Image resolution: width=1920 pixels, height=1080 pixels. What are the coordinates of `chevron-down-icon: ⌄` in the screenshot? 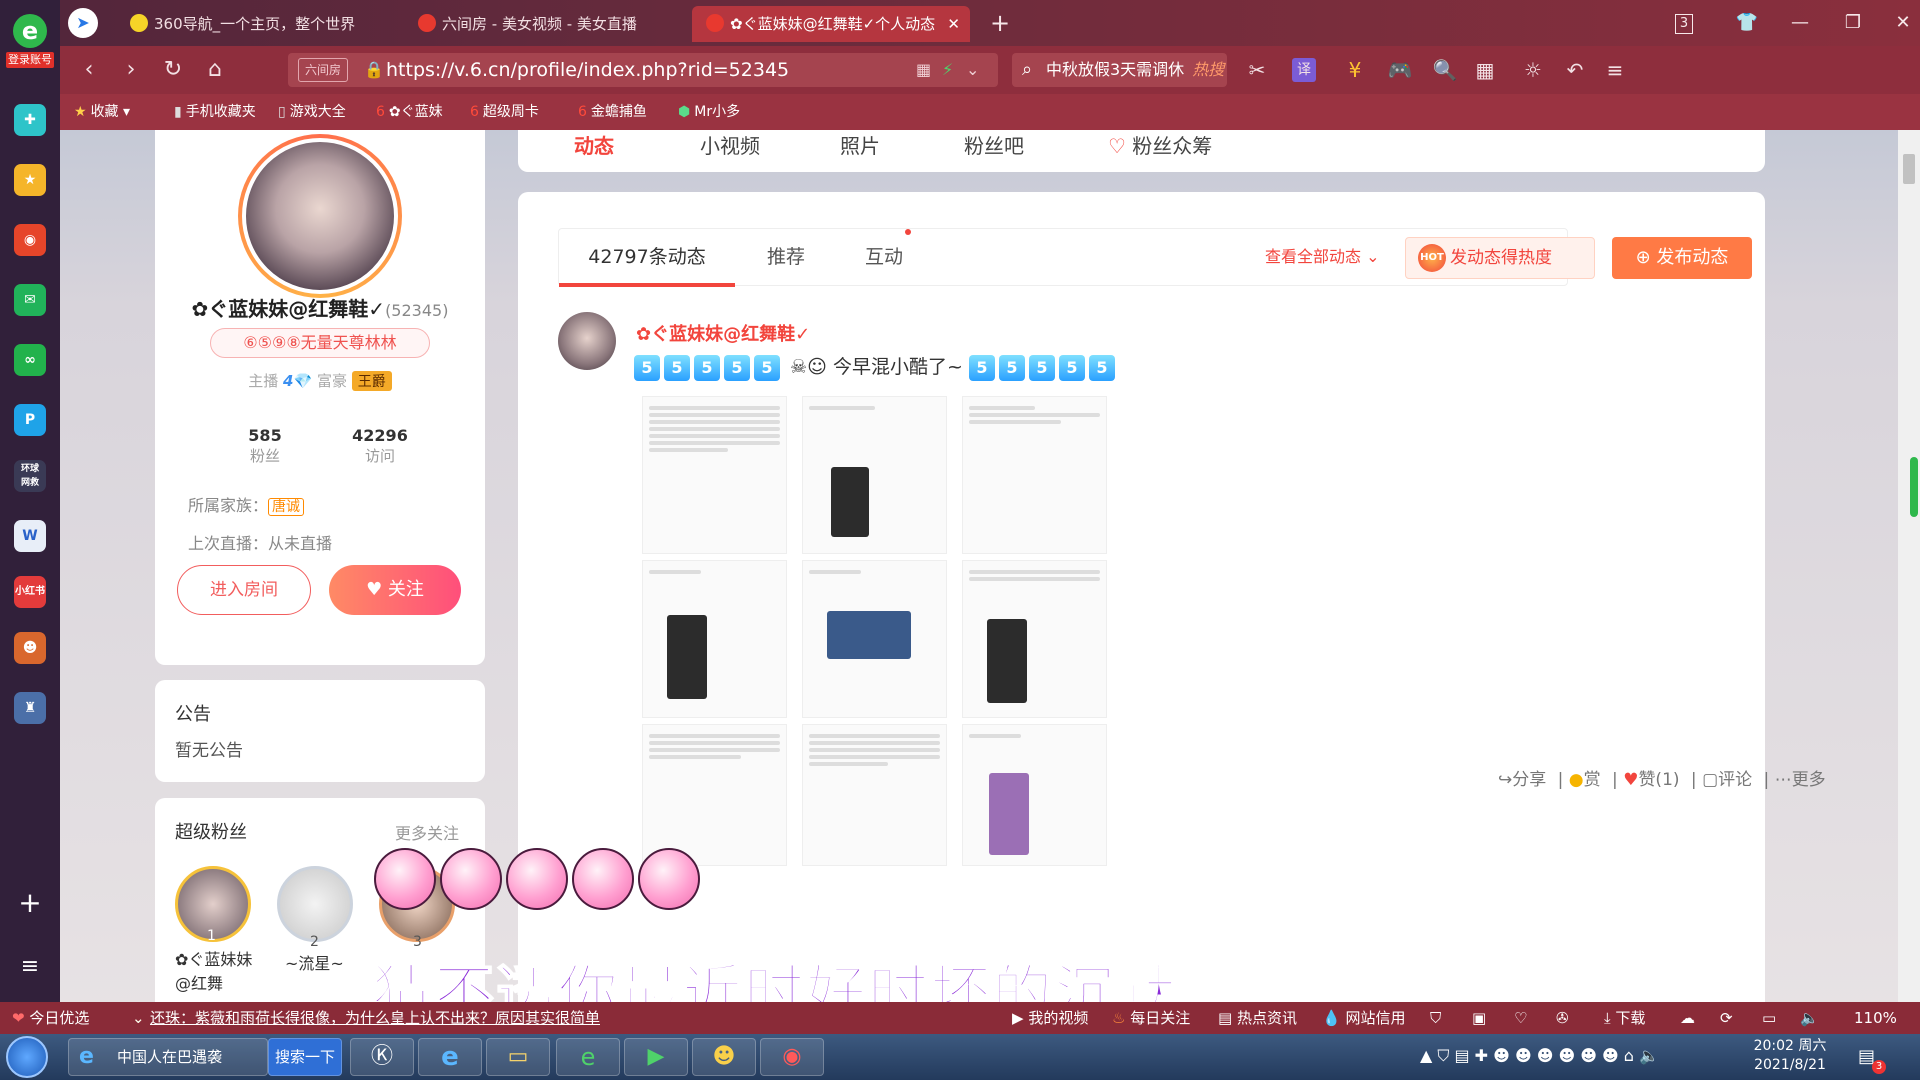 It's located at (138, 1018).